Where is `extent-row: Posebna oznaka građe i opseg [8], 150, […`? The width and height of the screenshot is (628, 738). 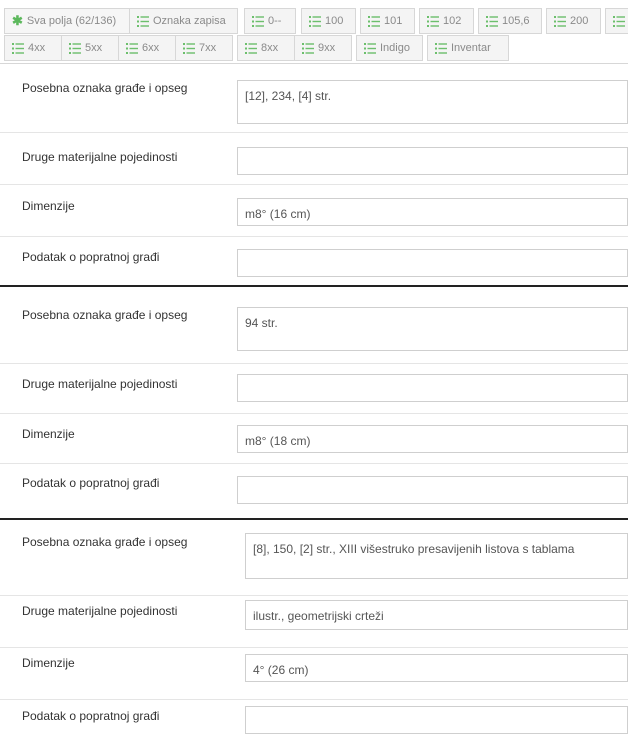
extent-row: Posebna oznaka građe i opseg [8], 150, [… is located at coordinates (314, 557).